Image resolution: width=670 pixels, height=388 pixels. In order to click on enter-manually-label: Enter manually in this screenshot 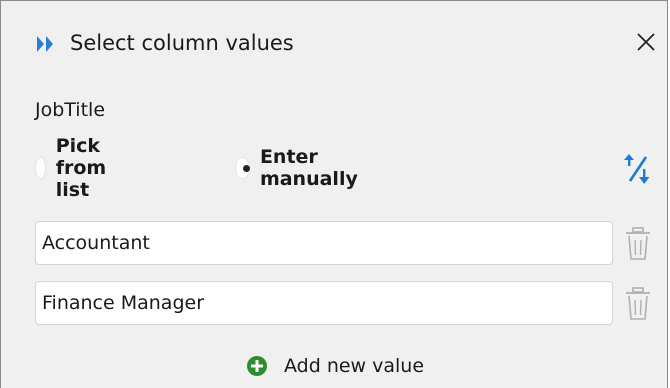, I will do `click(308, 168)`.